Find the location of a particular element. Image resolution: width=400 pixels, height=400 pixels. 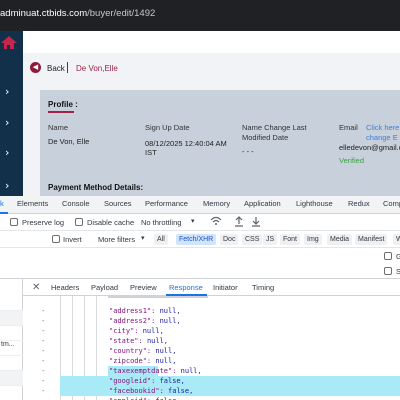

tab-application: Application is located at coordinates (262, 203).